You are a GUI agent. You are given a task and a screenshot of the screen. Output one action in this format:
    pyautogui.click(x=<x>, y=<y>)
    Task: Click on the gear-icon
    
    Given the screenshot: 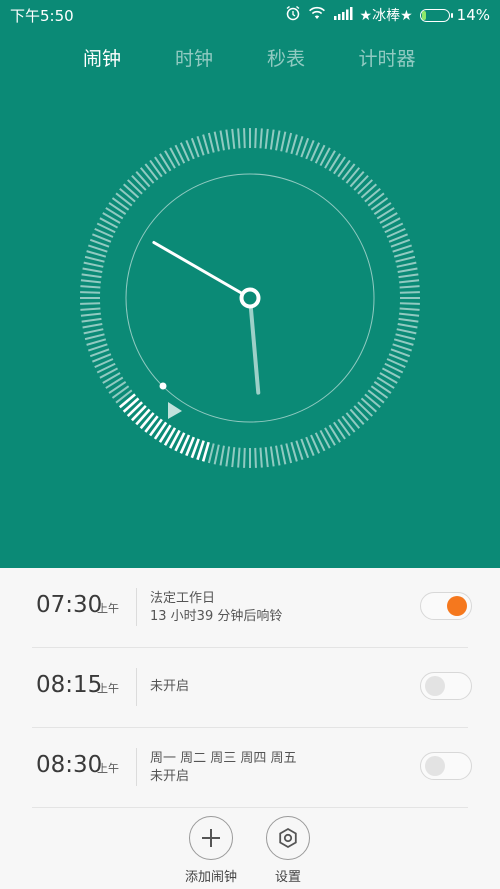 What is the action you would take?
    pyautogui.click(x=288, y=838)
    